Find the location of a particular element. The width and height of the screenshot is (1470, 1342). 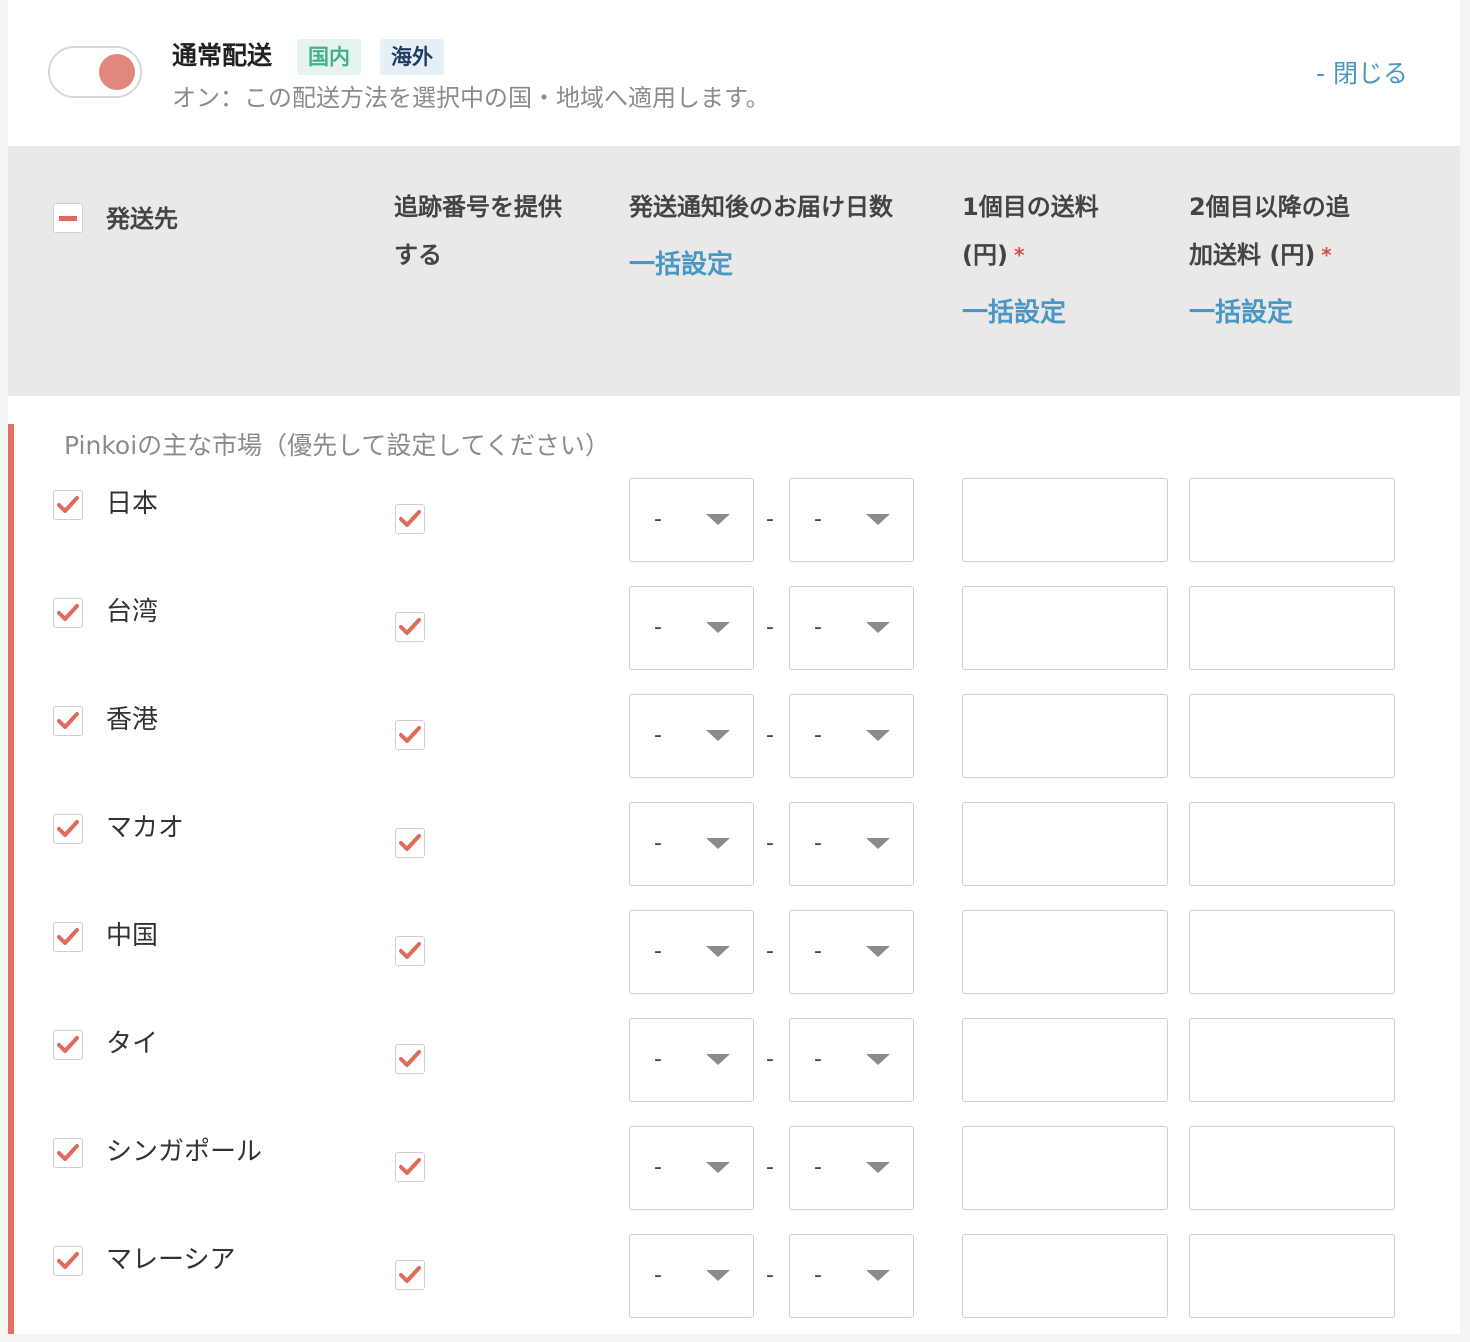

country-name: タイ is located at coordinates (132, 1044).